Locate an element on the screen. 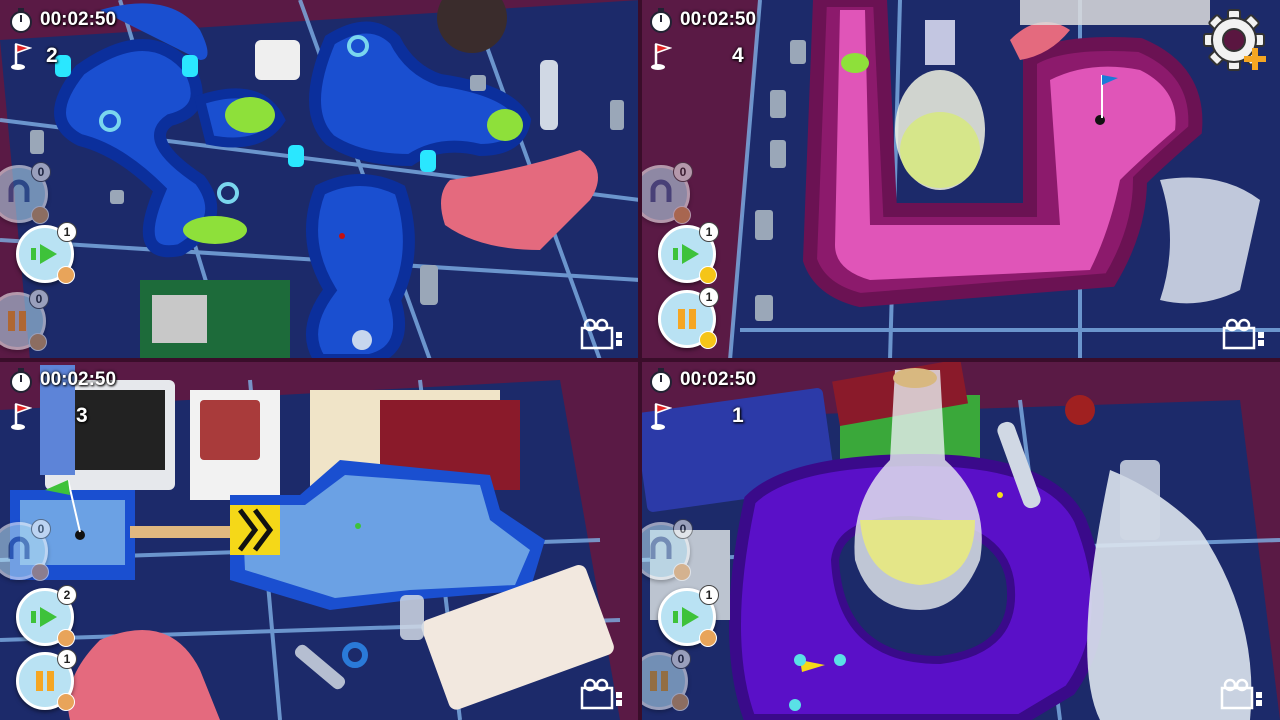 This screenshot has height=720, width=1280. strokes-hud: 2 is located at coordinates (48, 56).